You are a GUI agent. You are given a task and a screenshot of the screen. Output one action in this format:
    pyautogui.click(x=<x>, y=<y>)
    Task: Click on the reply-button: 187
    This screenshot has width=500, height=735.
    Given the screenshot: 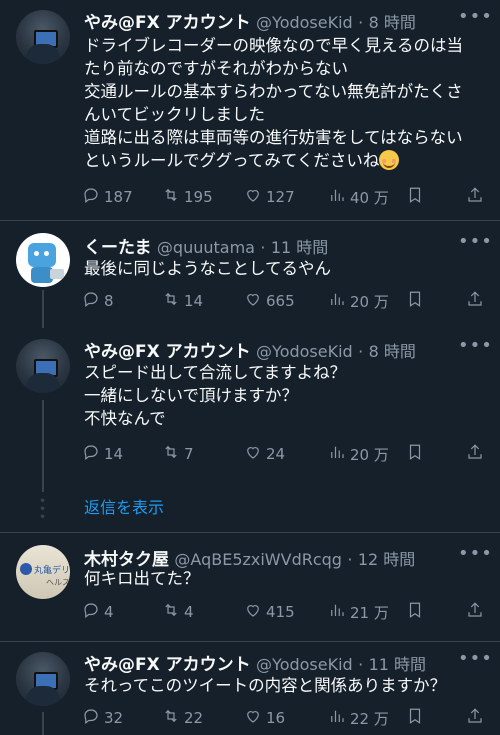 What is the action you would take?
    pyautogui.click(x=107, y=197)
    